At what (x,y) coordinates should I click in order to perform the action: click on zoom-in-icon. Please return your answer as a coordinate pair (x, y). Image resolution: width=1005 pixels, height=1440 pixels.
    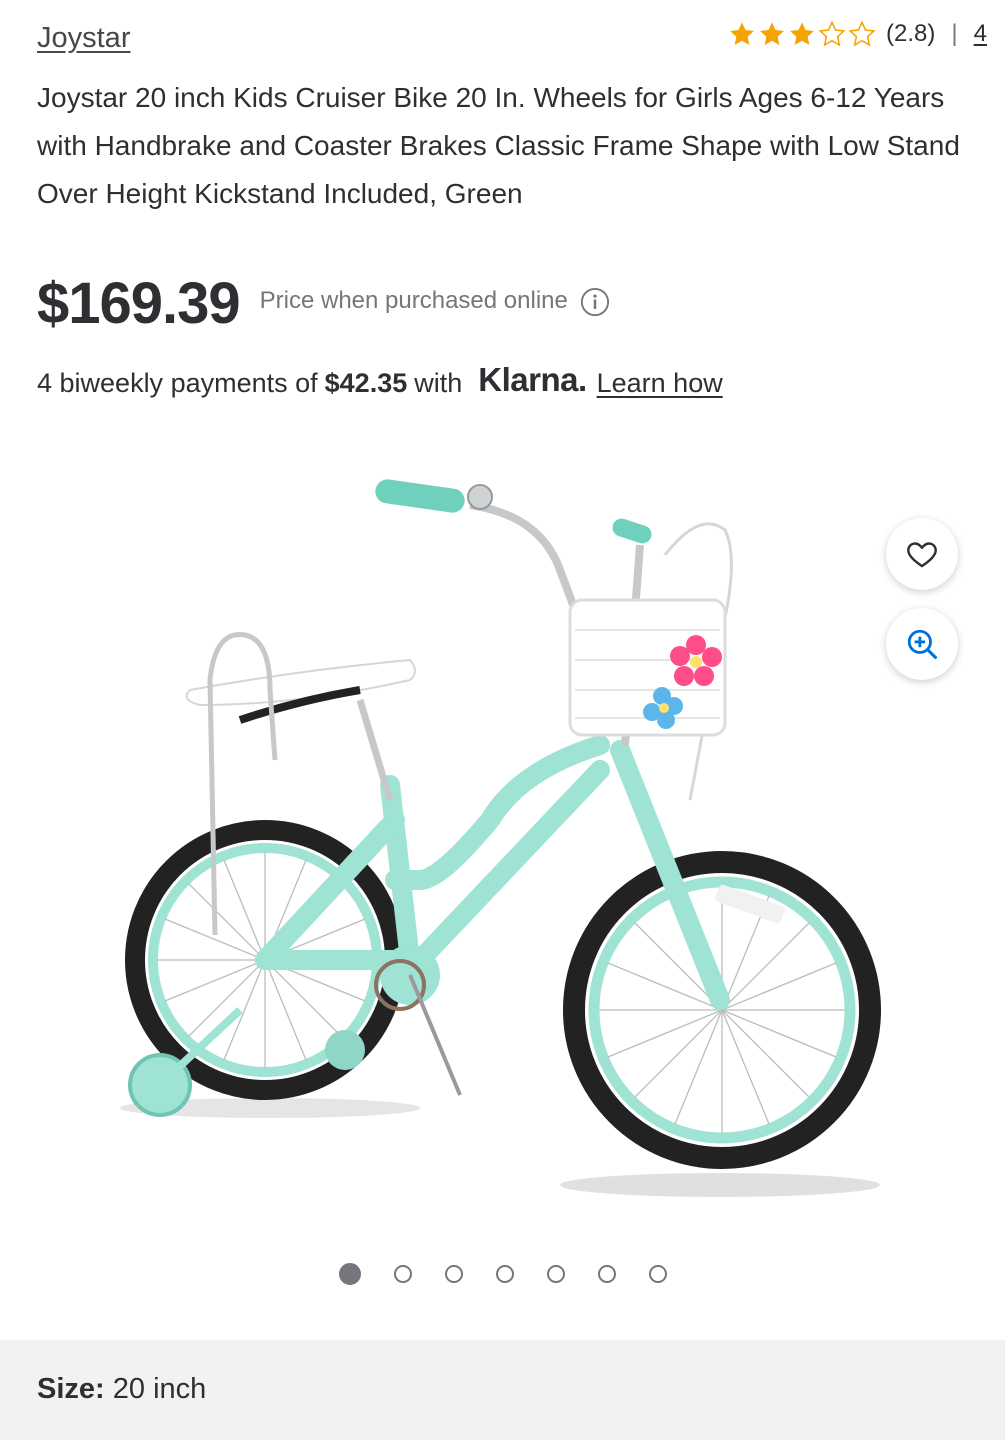
    Looking at the image, I should click on (922, 644).